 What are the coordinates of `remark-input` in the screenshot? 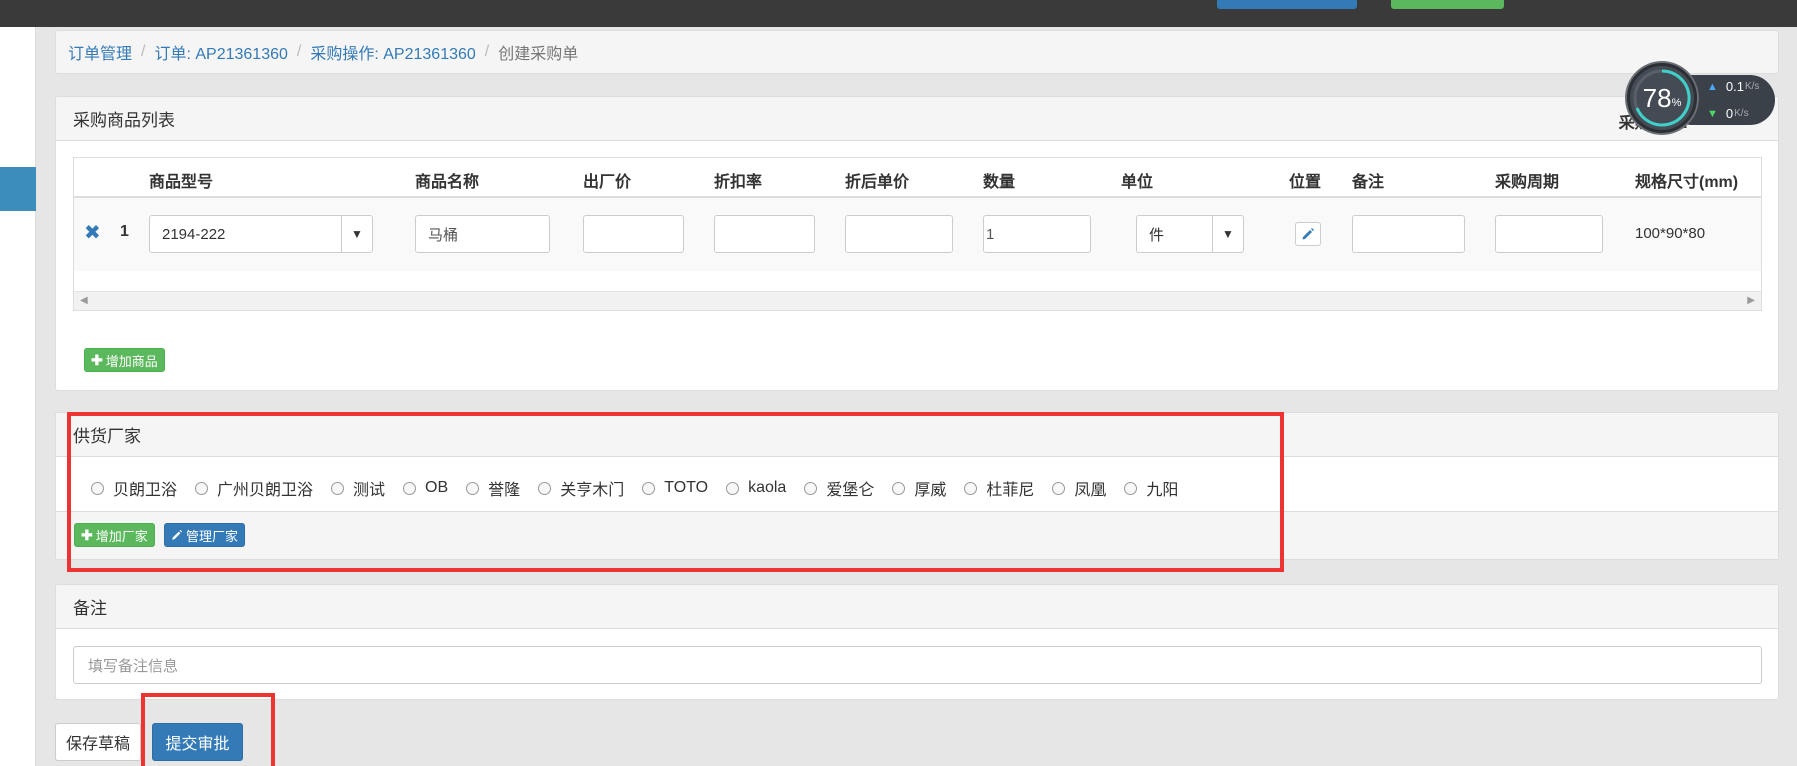 It's located at (1408, 234).